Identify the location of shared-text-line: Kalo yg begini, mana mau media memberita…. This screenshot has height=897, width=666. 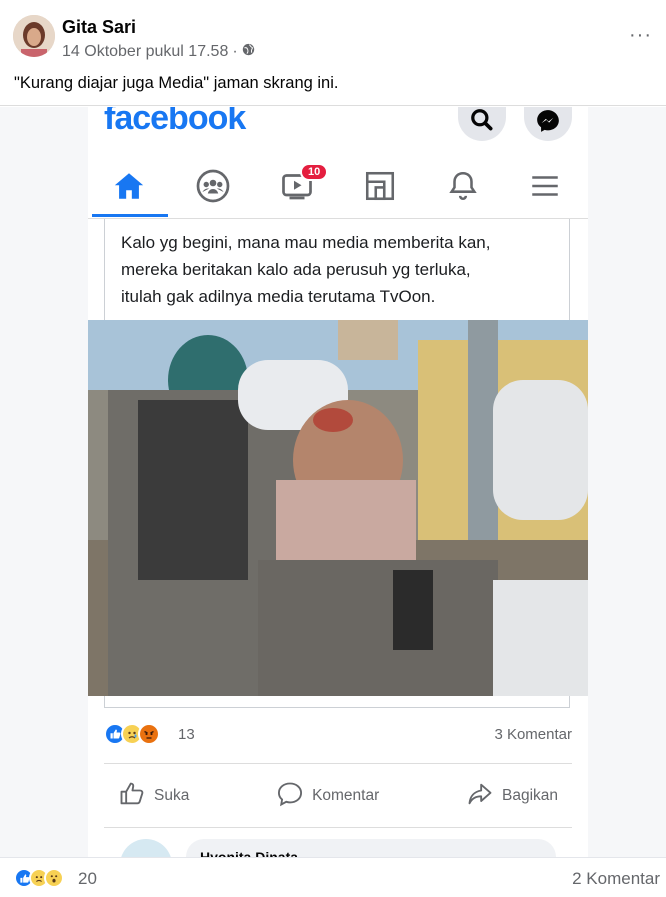
(306, 242).